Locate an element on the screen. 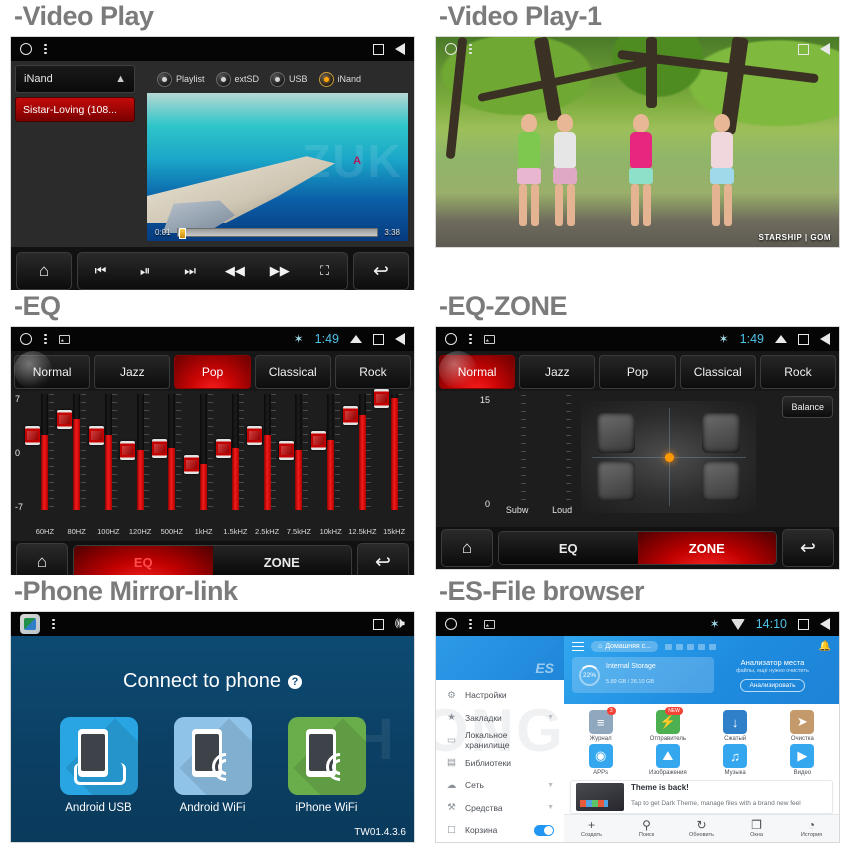 Image resolution: width=850 pixels, height=850 pixels. preset-pop: Pop is located at coordinates (637, 372).